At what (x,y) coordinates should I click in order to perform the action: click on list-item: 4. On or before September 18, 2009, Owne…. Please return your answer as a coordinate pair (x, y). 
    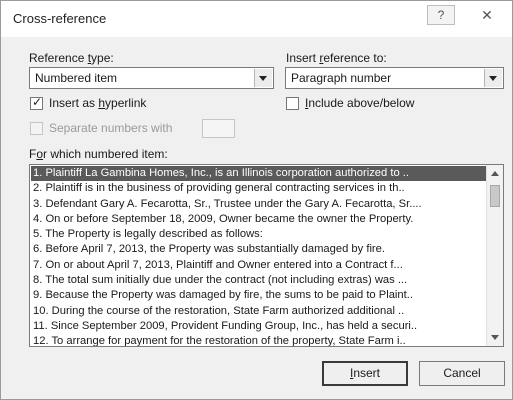
    Looking at the image, I should click on (258, 219).